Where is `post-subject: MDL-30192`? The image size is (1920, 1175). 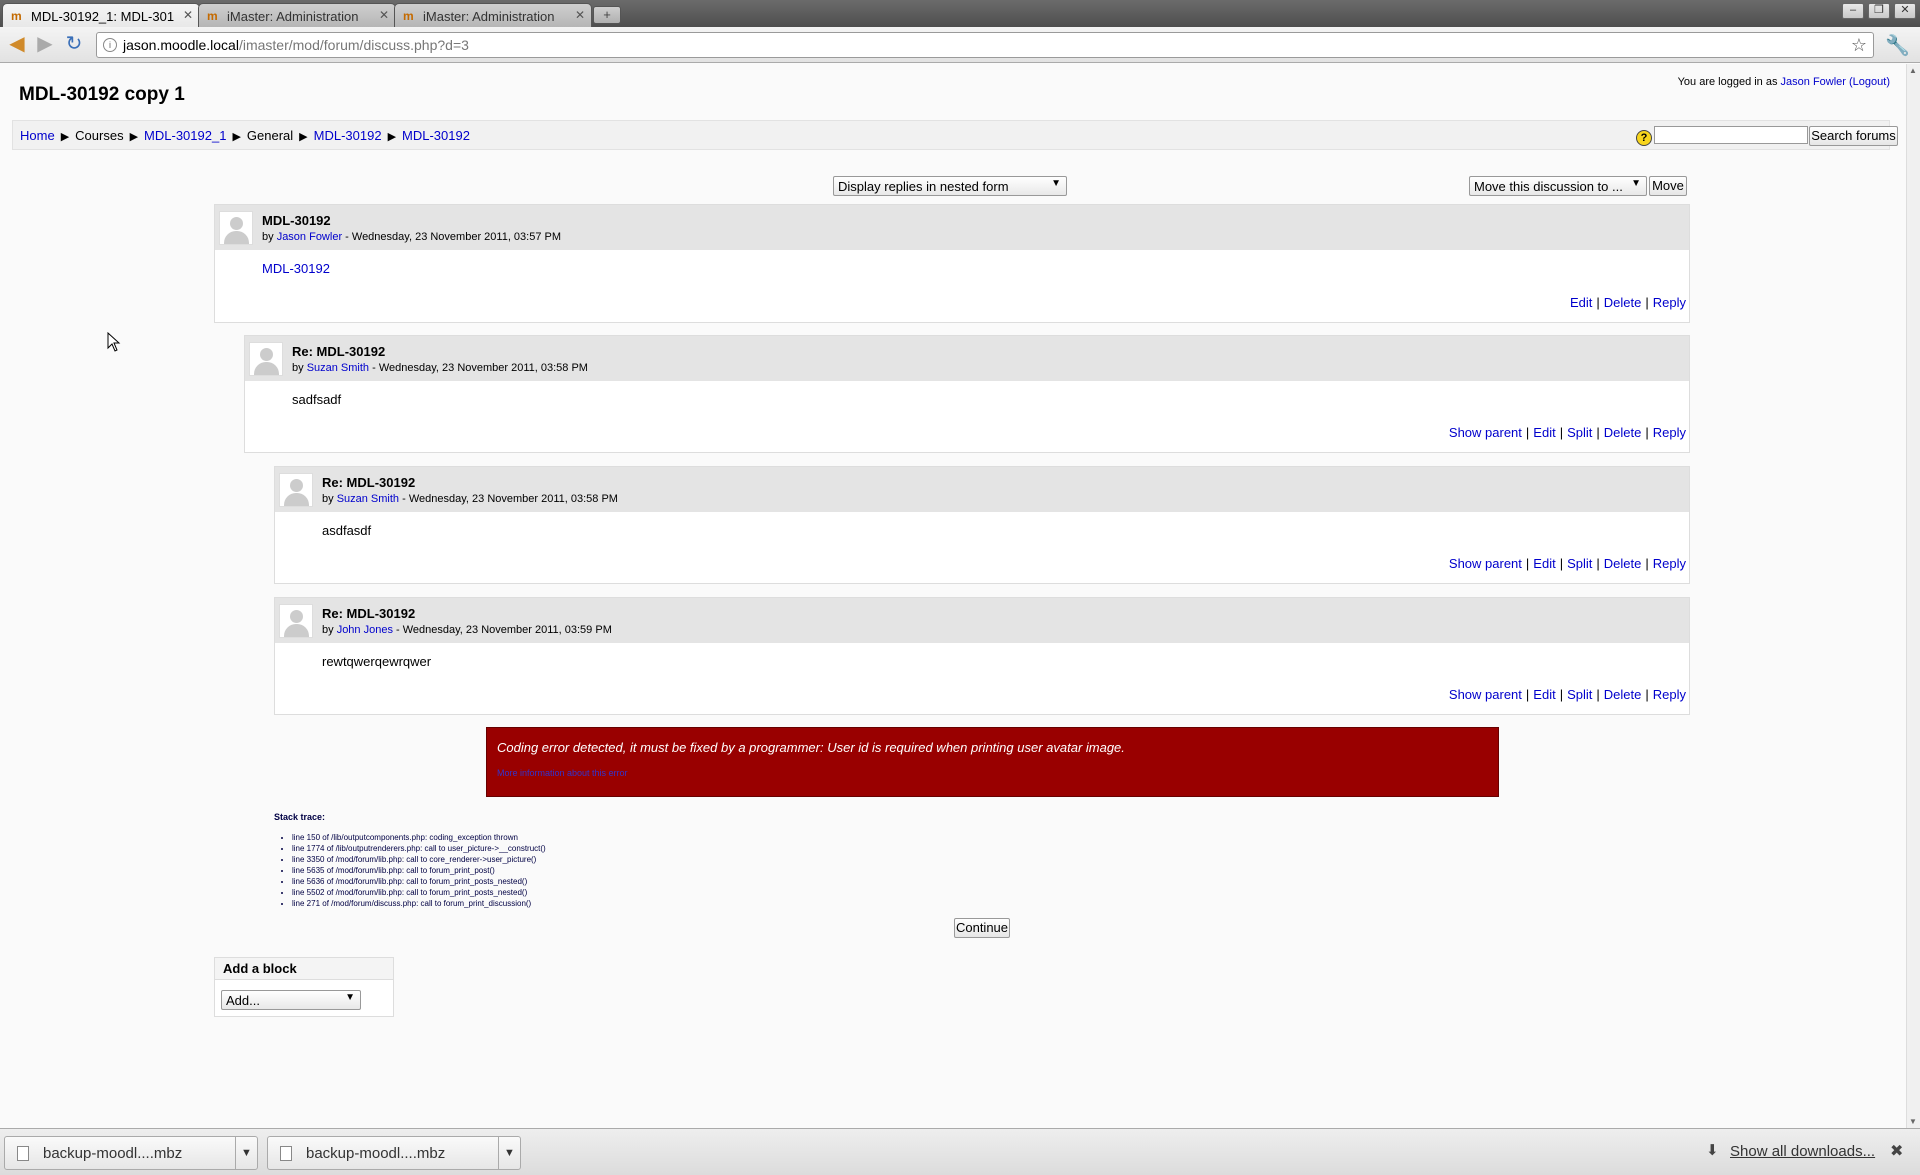
post-subject: MDL-30192 is located at coordinates (296, 220).